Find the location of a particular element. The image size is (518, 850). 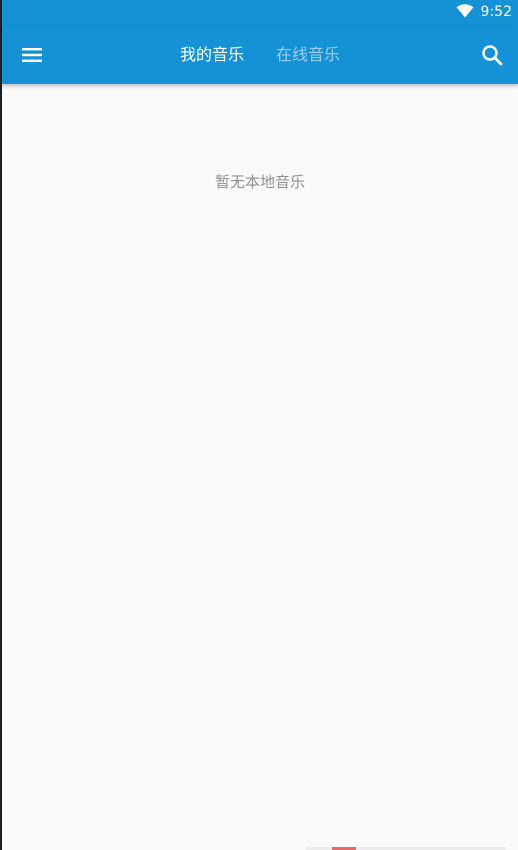

menu-icon is located at coordinates (32, 55).